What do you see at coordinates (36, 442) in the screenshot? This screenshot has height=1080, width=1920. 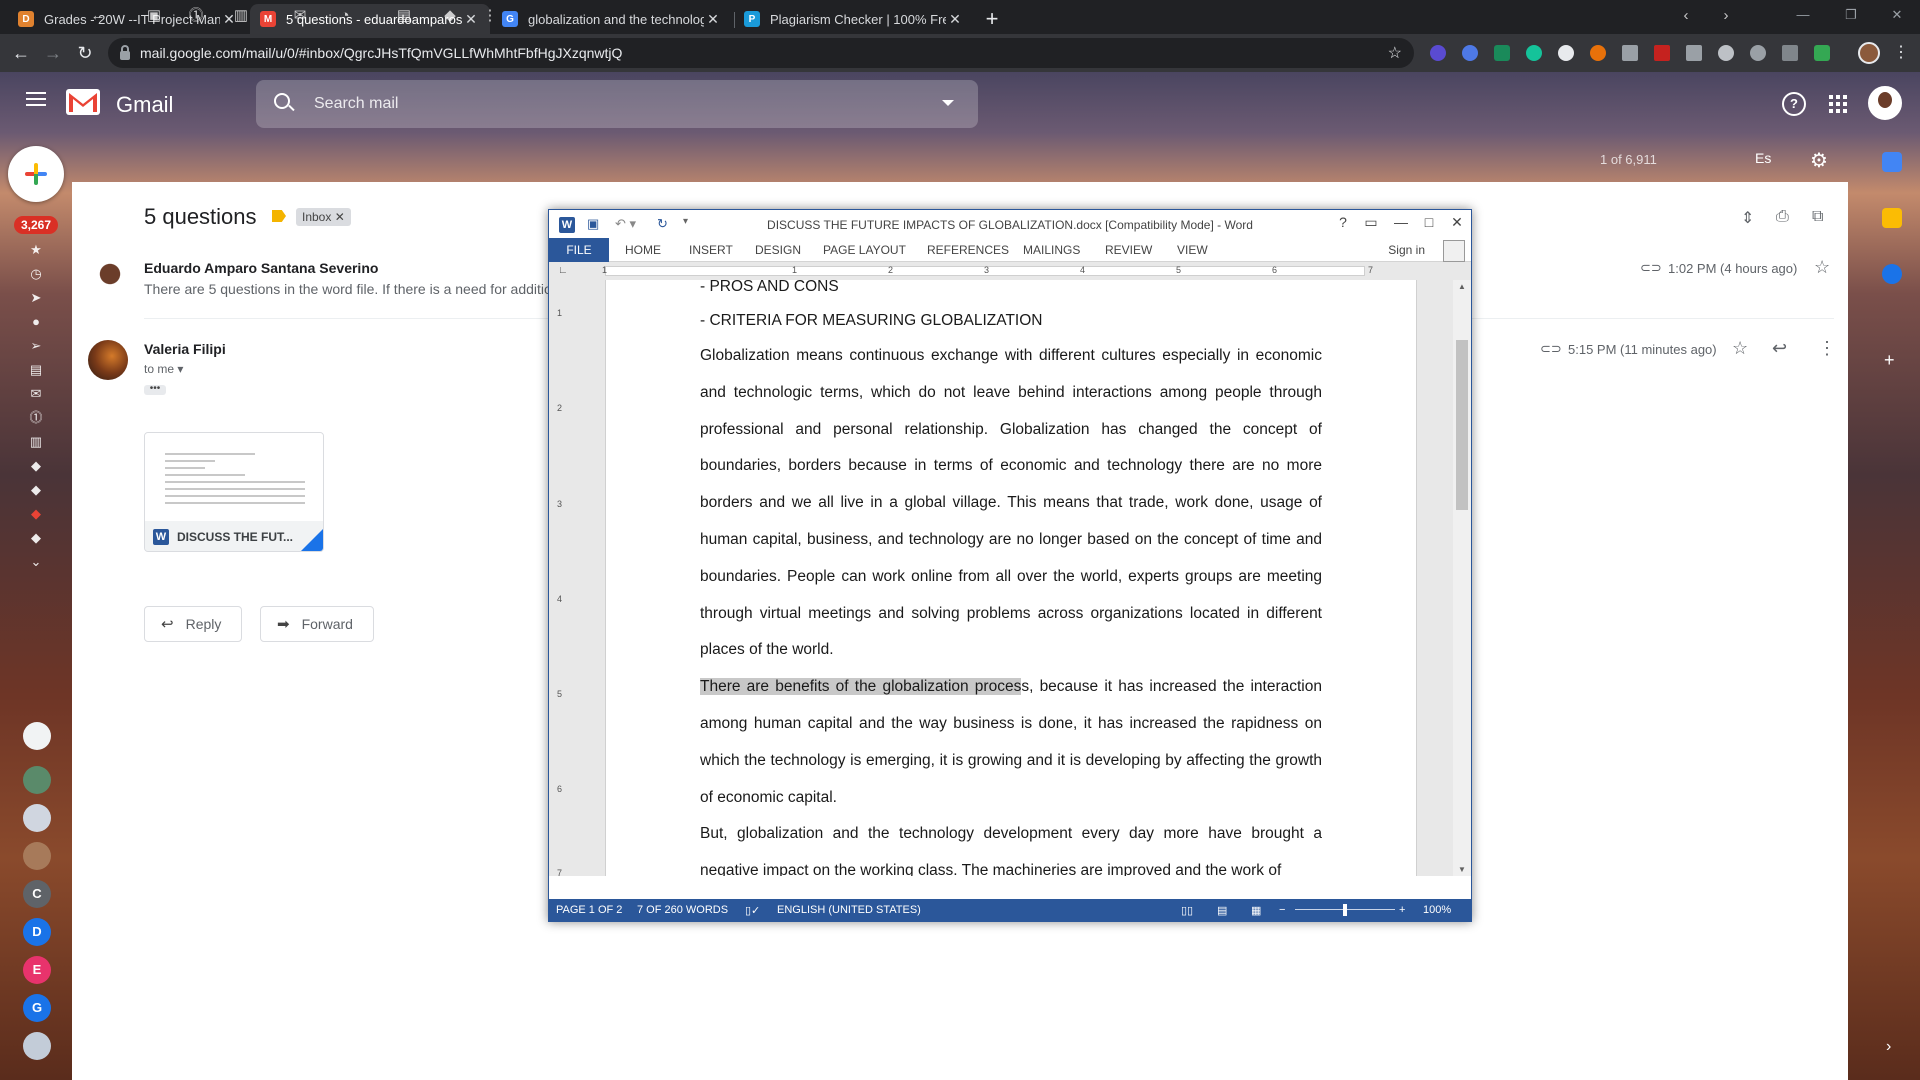 I see `trash-icon: ▥` at bounding box center [36, 442].